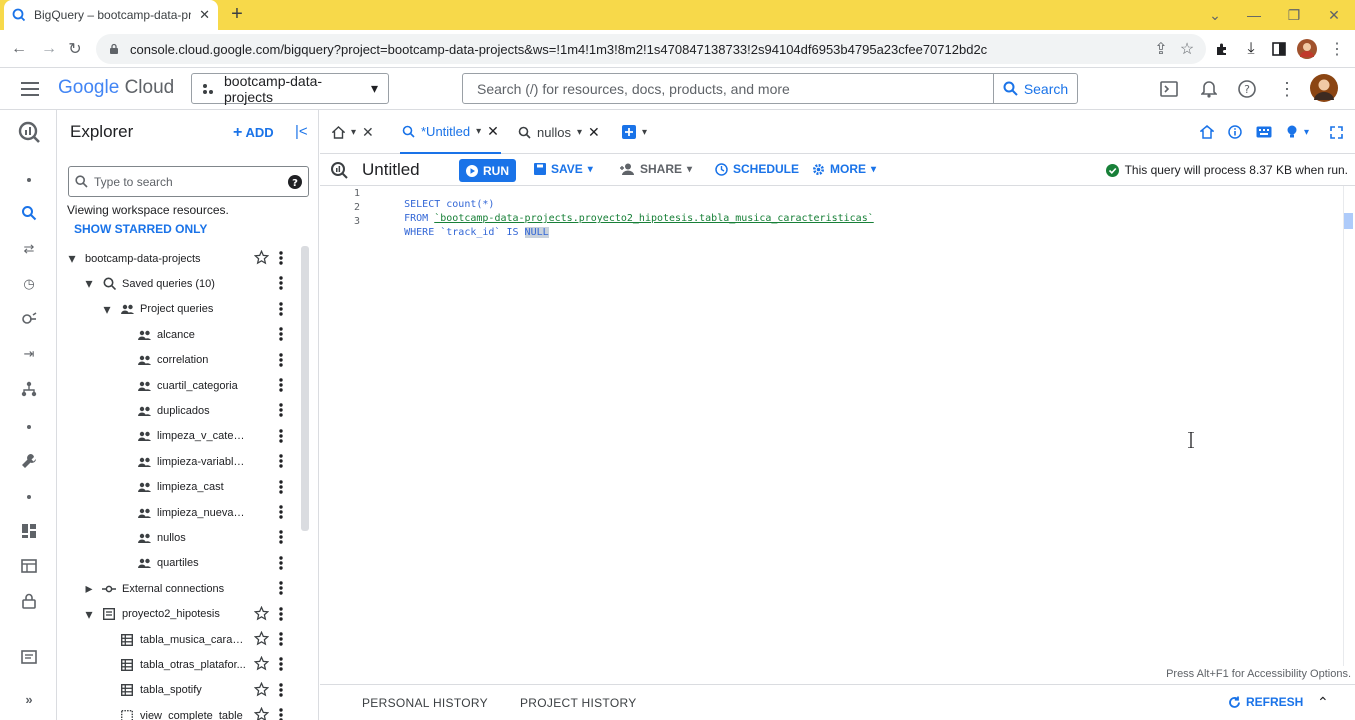 The height and width of the screenshot is (720, 1355). What do you see at coordinates (559, 132) in the screenshot?
I see `tab-nullos: nullos ▾ ✕` at bounding box center [559, 132].